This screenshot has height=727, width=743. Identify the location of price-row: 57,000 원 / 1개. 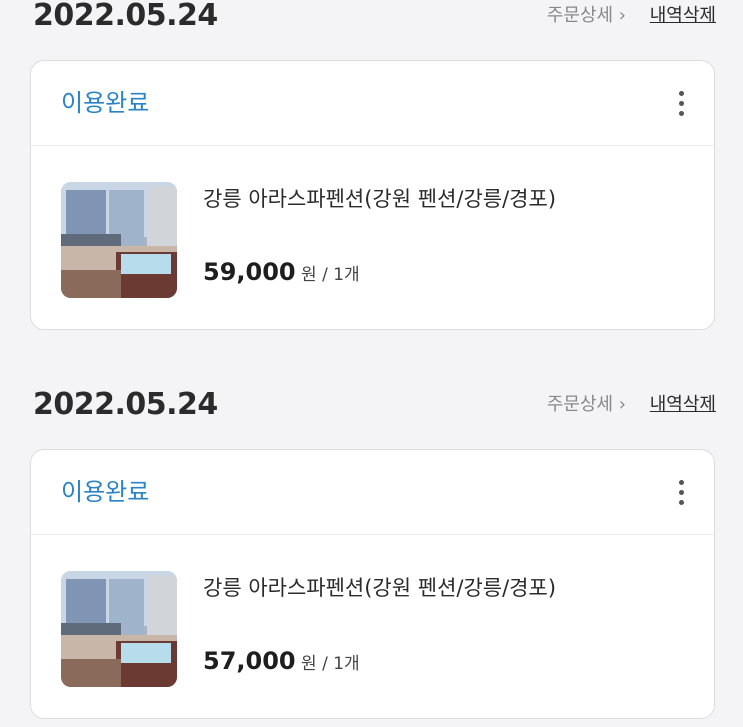
(281, 662).